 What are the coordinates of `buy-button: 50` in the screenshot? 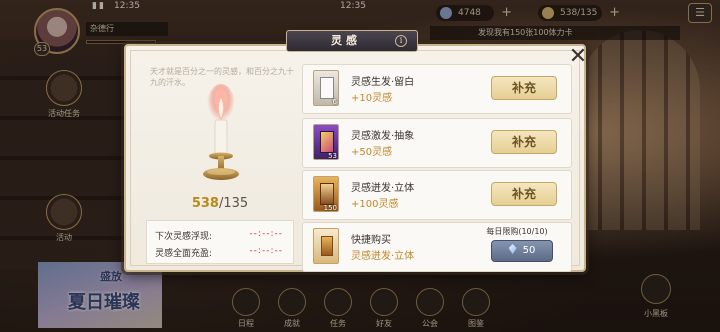 It's located at (522, 251).